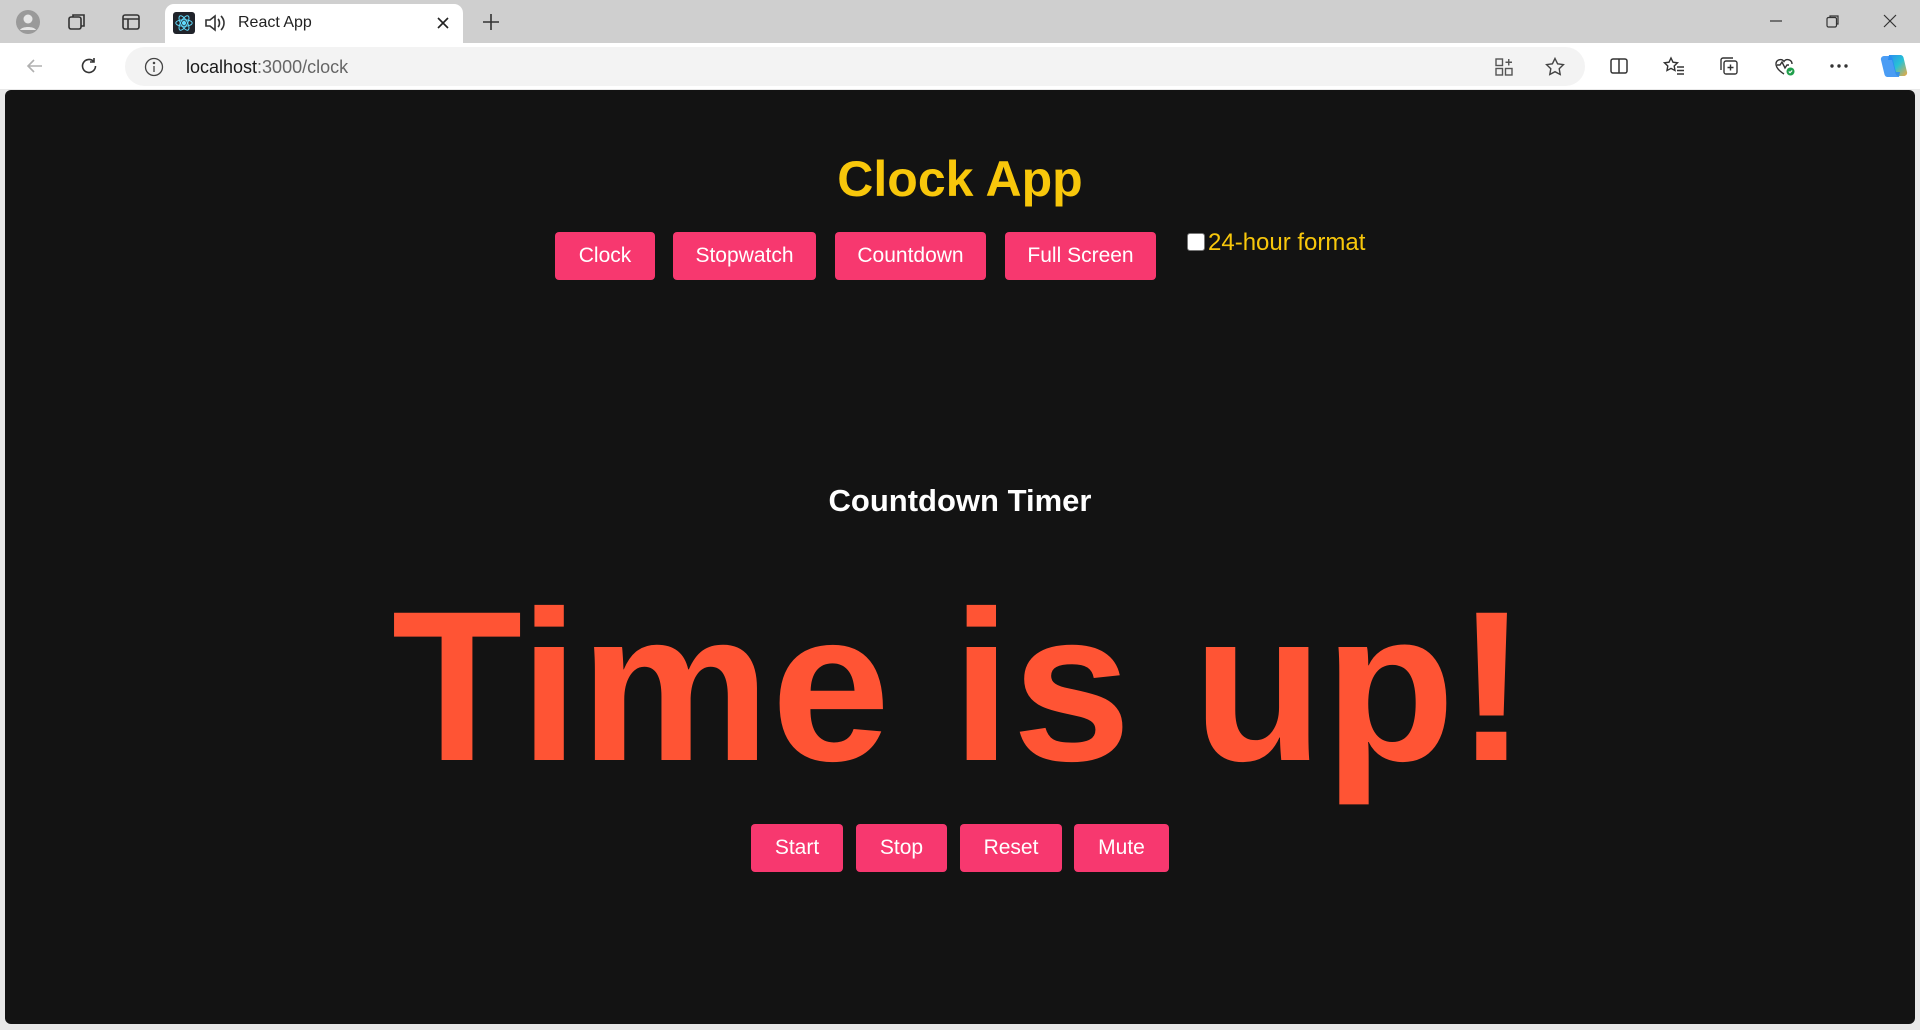  Describe the element at coordinates (28, 22) in the screenshot. I see `profile-icon` at that location.